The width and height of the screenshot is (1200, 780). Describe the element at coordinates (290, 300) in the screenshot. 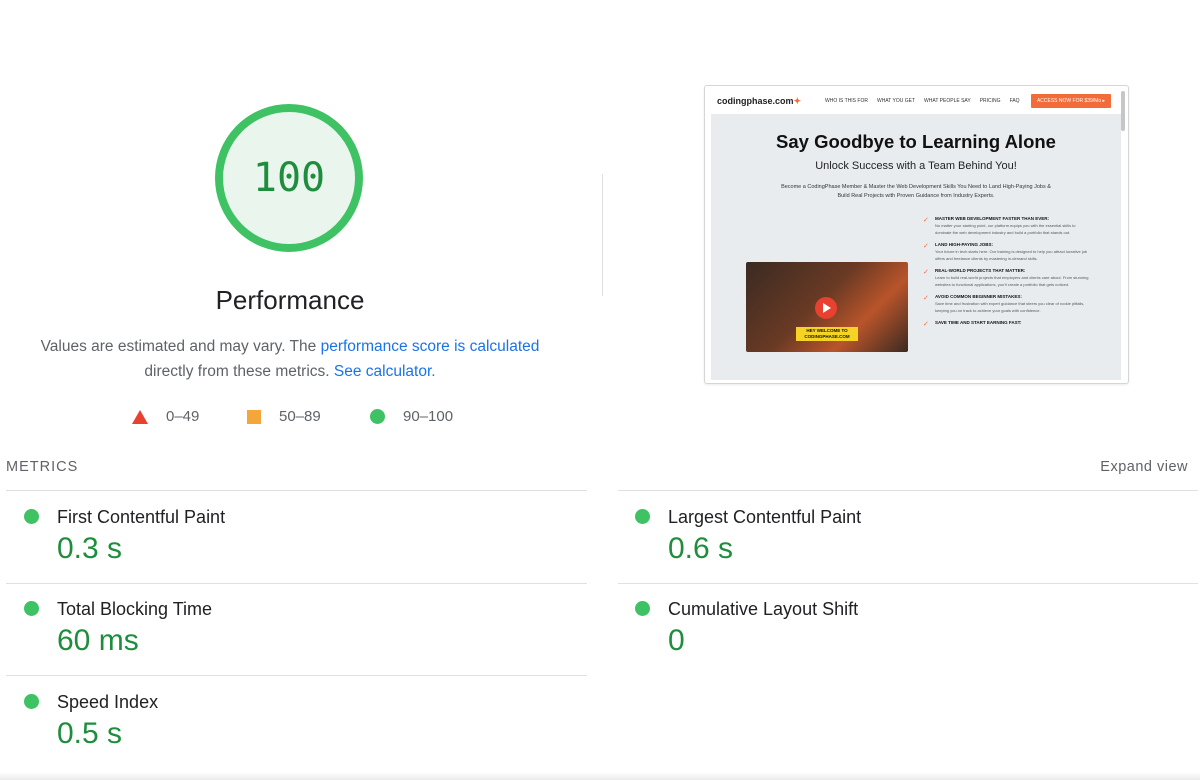

I see `performance-label: Performance` at that location.